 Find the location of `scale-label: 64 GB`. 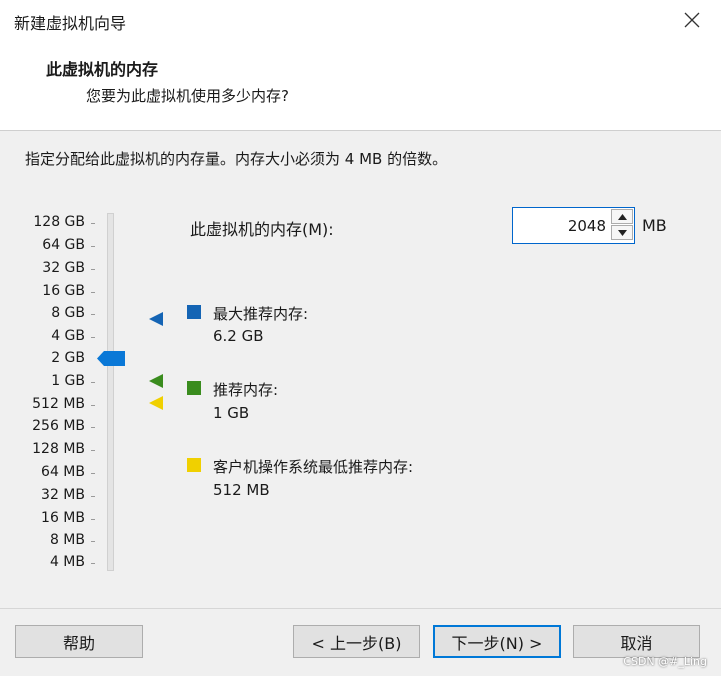

scale-label: 64 GB is located at coordinates (63, 245).